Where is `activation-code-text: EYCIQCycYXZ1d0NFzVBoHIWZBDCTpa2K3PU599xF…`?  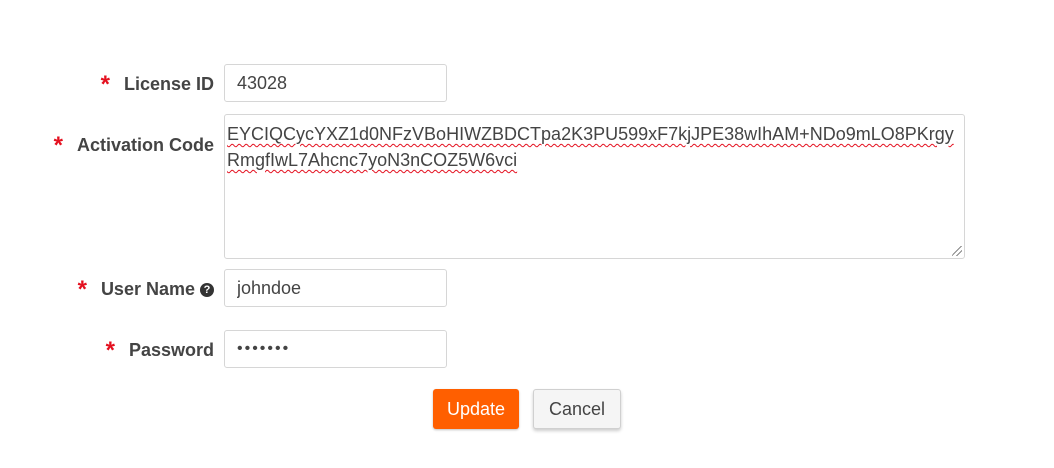 activation-code-text: EYCIQCycYXZ1d0NFzVBoHIWZBDCTpa2K3PU599xF… is located at coordinates (590, 147).